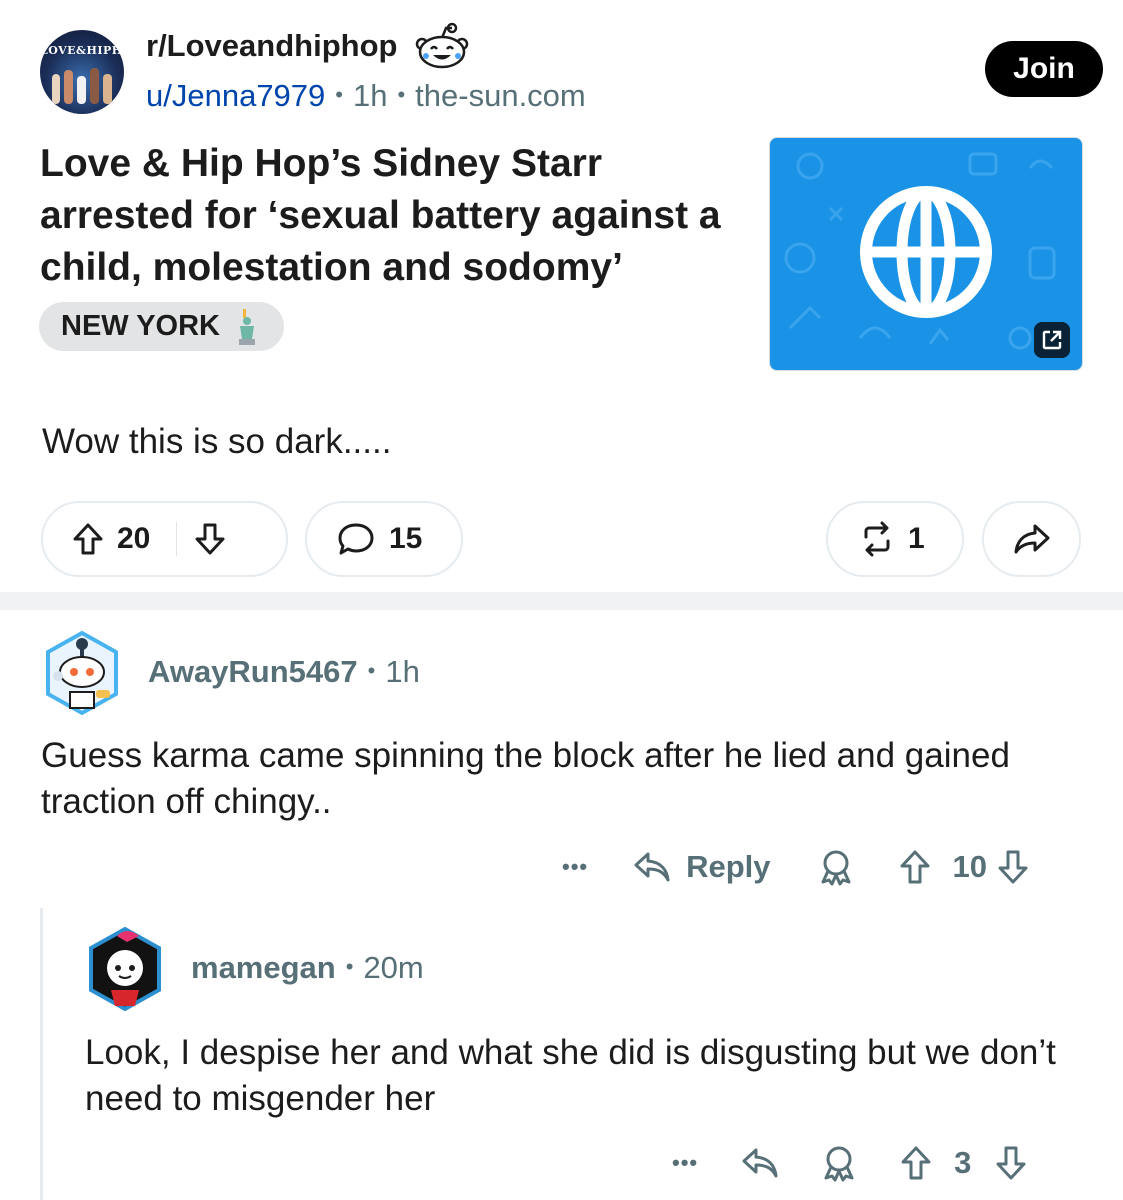 Image resolution: width=1123 pixels, height=1200 pixels. I want to click on globe-icon, so click(926, 252).